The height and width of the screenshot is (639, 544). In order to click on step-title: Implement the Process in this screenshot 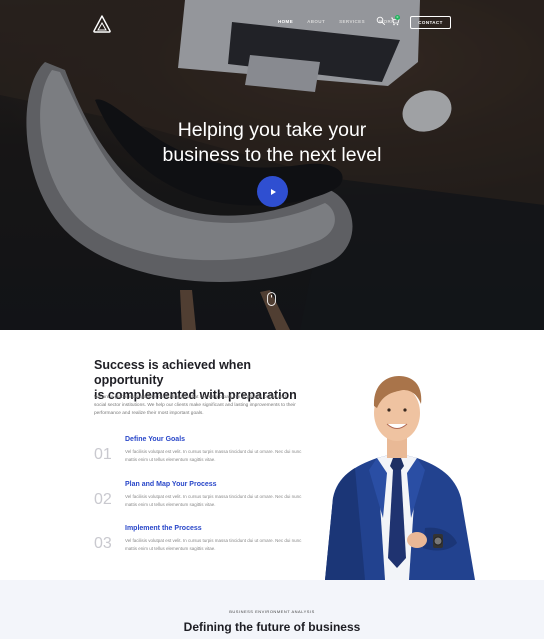, I will do `click(163, 528)`.